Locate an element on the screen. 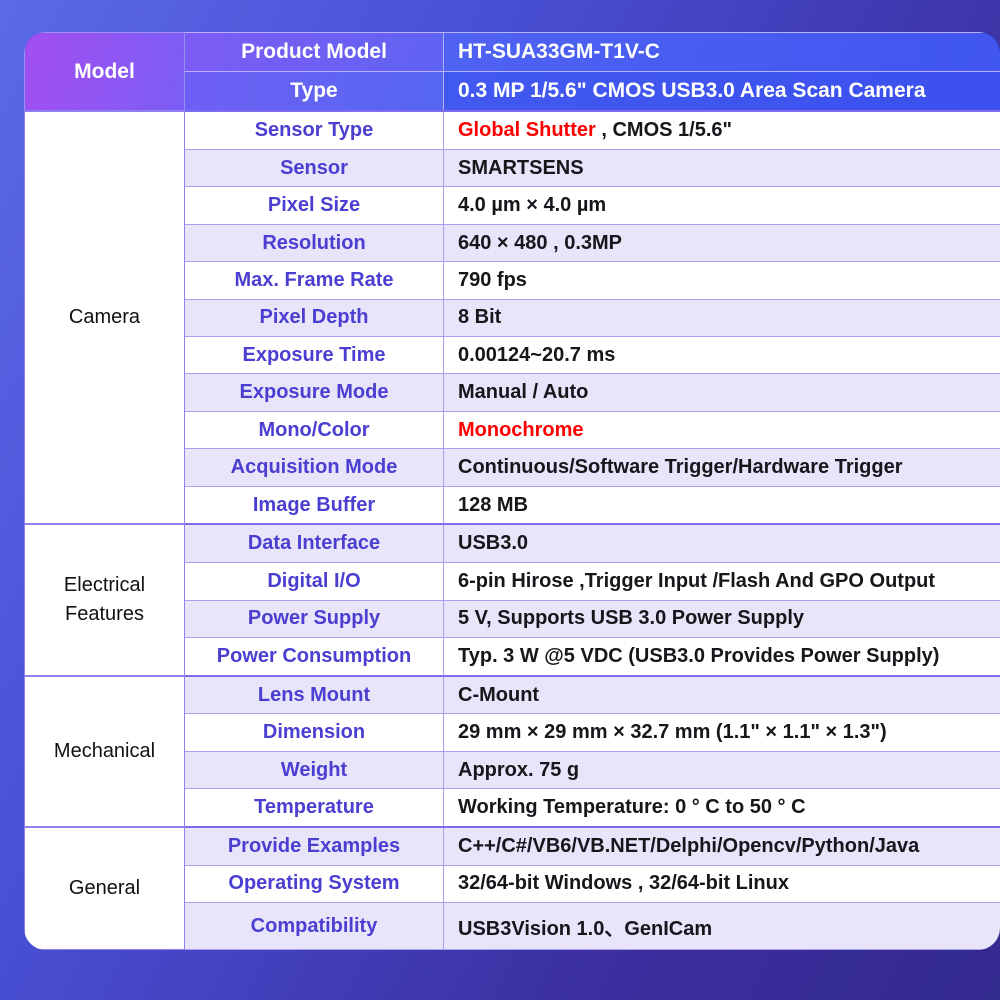 The height and width of the screenshot is (1000, 1000). category-cell-electrical-features: Electrical Features is located at coordinates (104, 600).